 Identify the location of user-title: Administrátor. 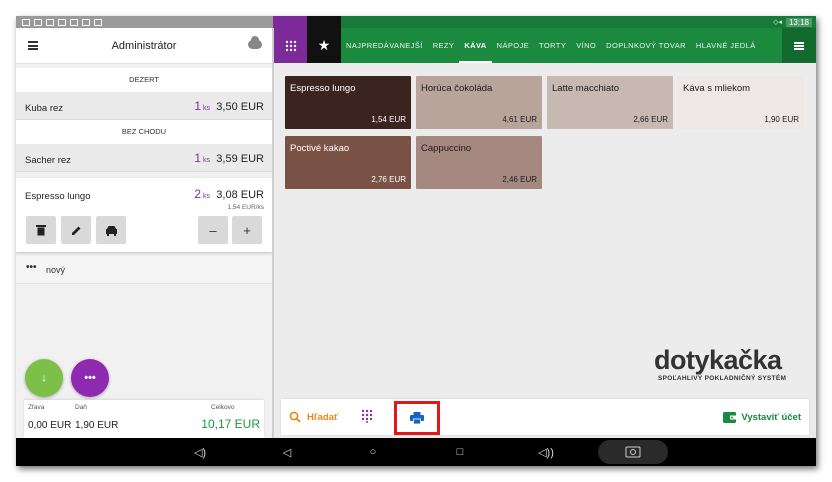
(144, 46).